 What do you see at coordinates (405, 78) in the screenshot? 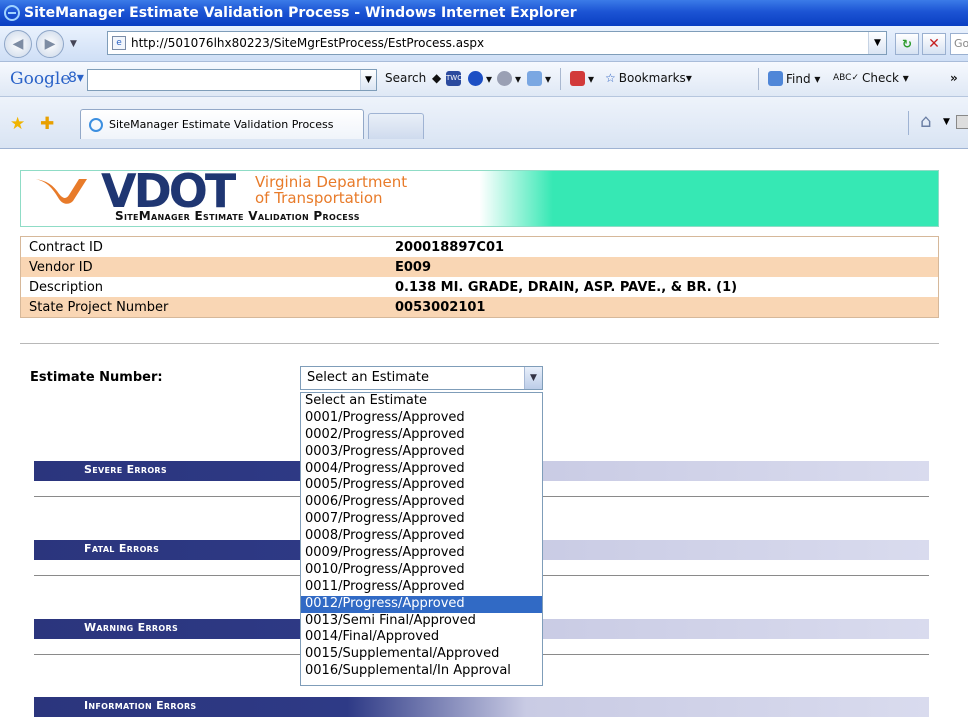
I see `google-search-button: Search` at bounding box center [405, 78].